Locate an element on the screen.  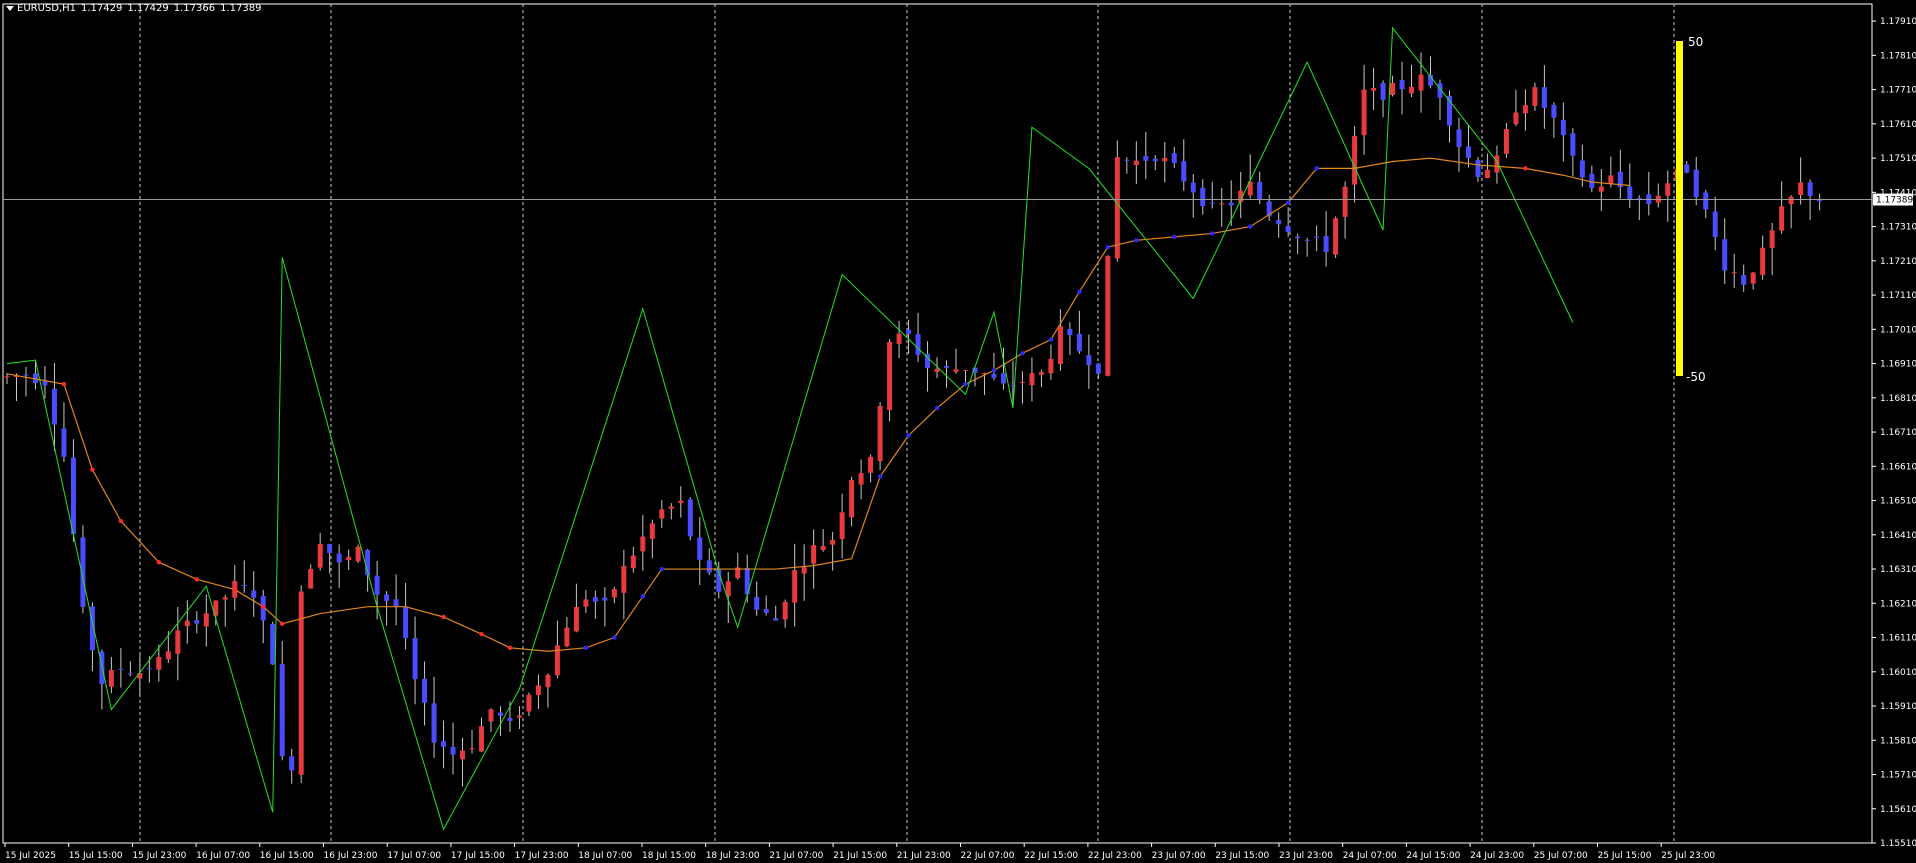
x-tick-label: 21 Jul 15:00 is located at coordinates (860, 856).